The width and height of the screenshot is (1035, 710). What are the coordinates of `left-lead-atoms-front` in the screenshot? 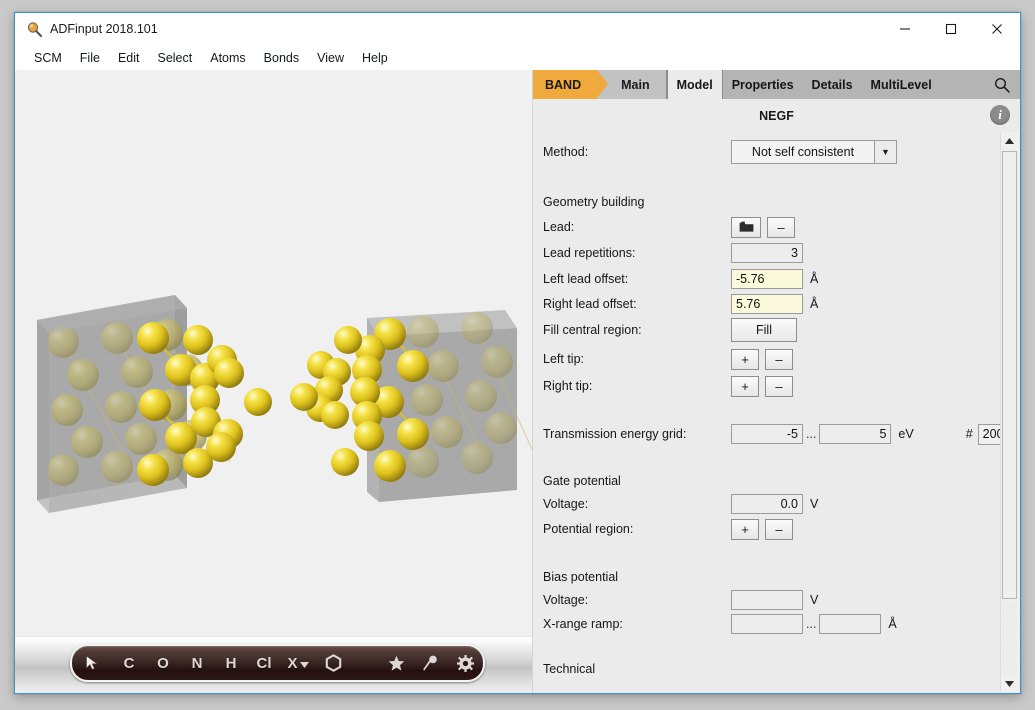 It's located at (204, 404).